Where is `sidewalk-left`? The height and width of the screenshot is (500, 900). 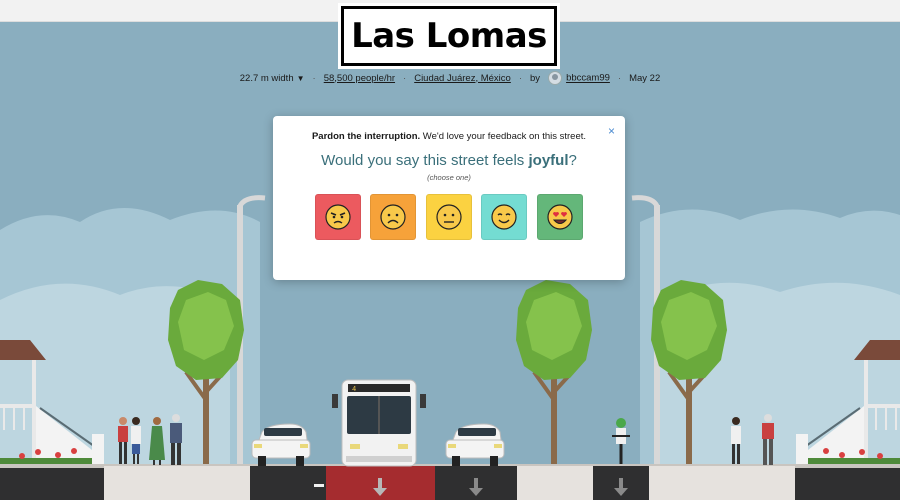 sidewalk-left is located at coordinates (177, 483).